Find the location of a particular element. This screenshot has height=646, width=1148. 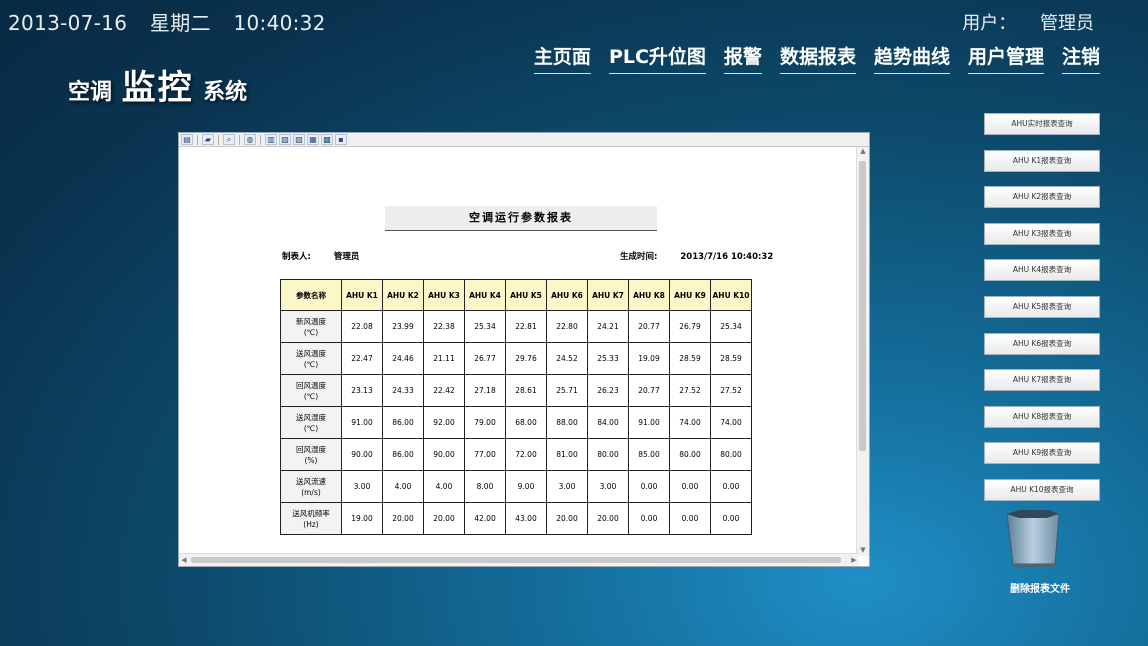

print-preview-icon: ▦ is located at coordinates (313, 139).